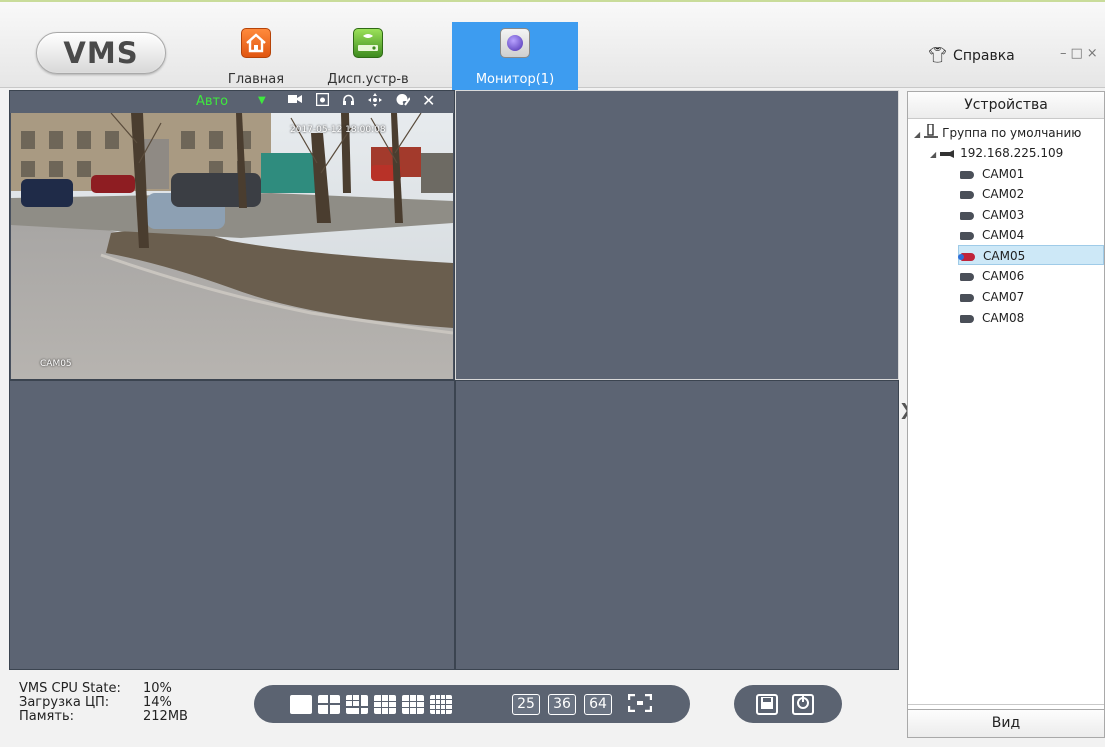  What do you see at coordinates (256, 79) in the screenshot?
I see `tab-home-label: Главная` at bounding box center [256, 79].